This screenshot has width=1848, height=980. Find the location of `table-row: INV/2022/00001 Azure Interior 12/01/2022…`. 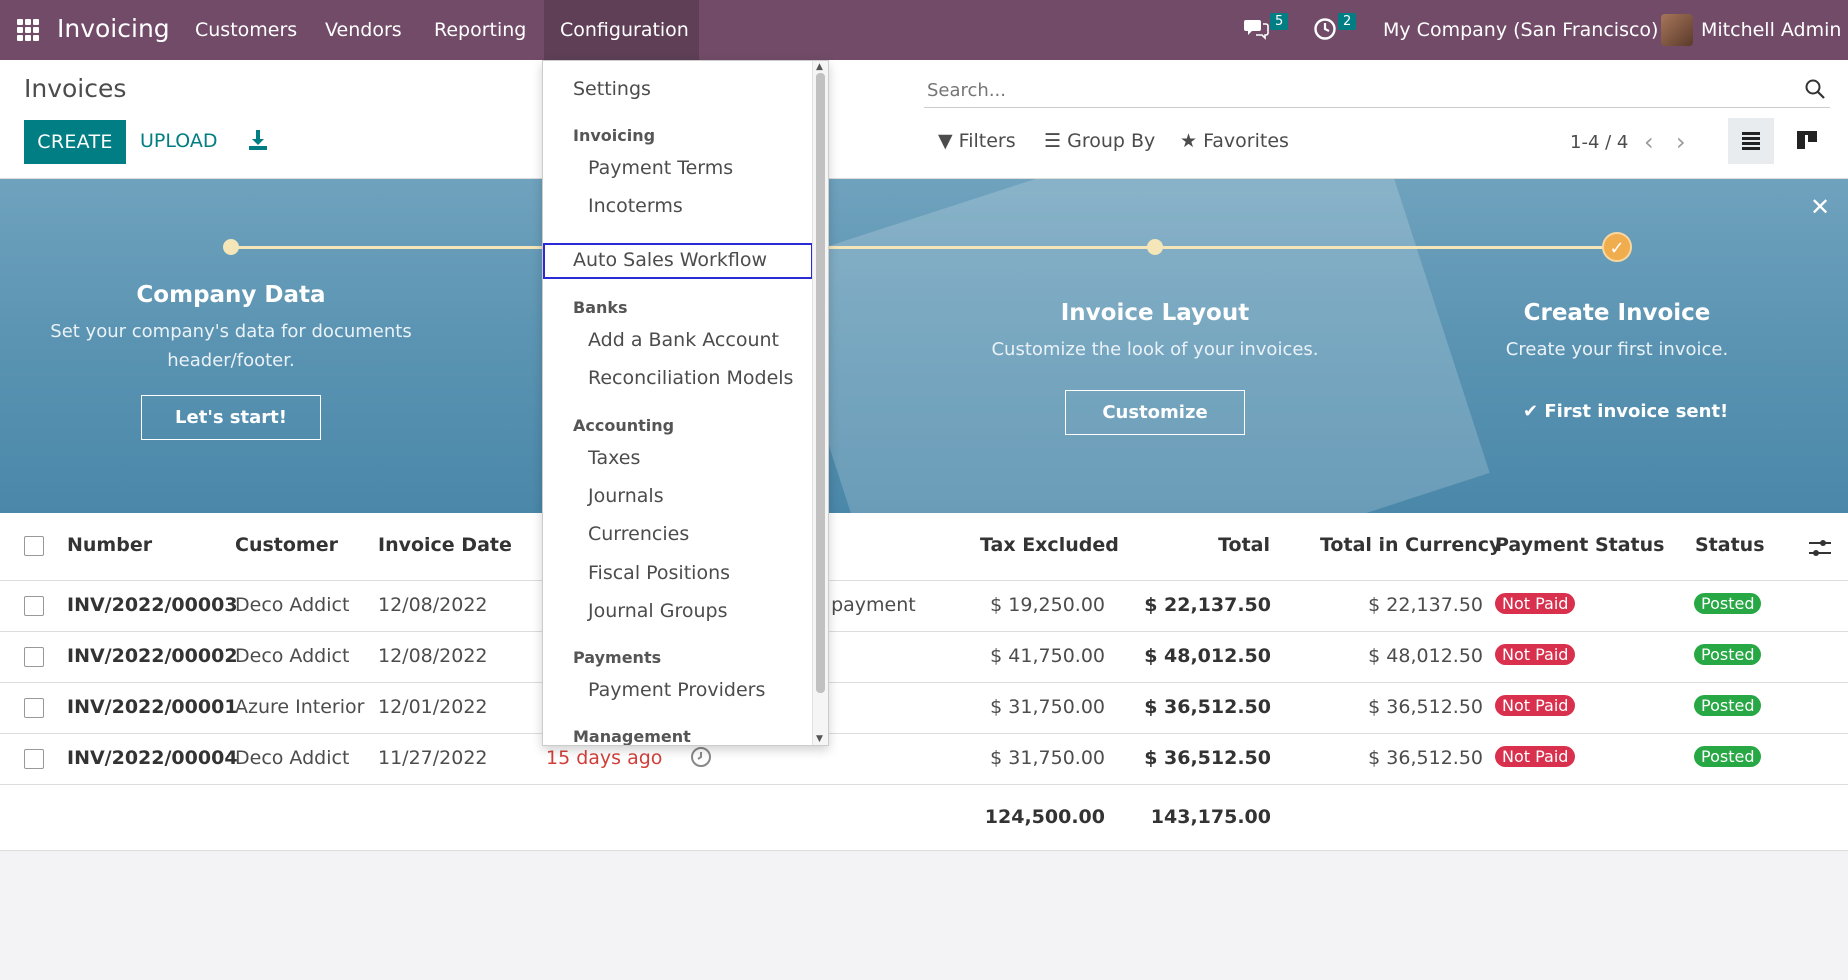

table-row: INV/2022/00001 Azure Interior 12/01/2022… is located at coordinates (924, 708).